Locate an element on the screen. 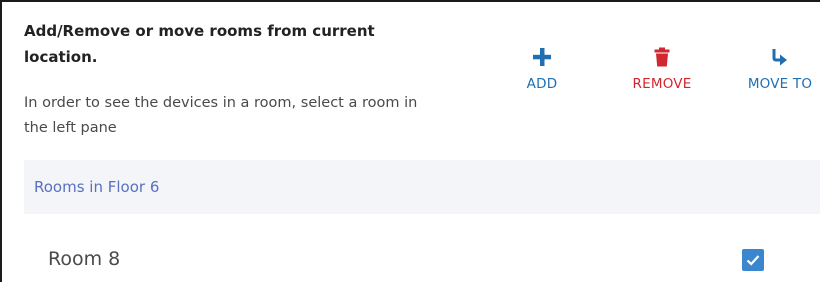  checkmark-icon is located at coordinates (753, 260).